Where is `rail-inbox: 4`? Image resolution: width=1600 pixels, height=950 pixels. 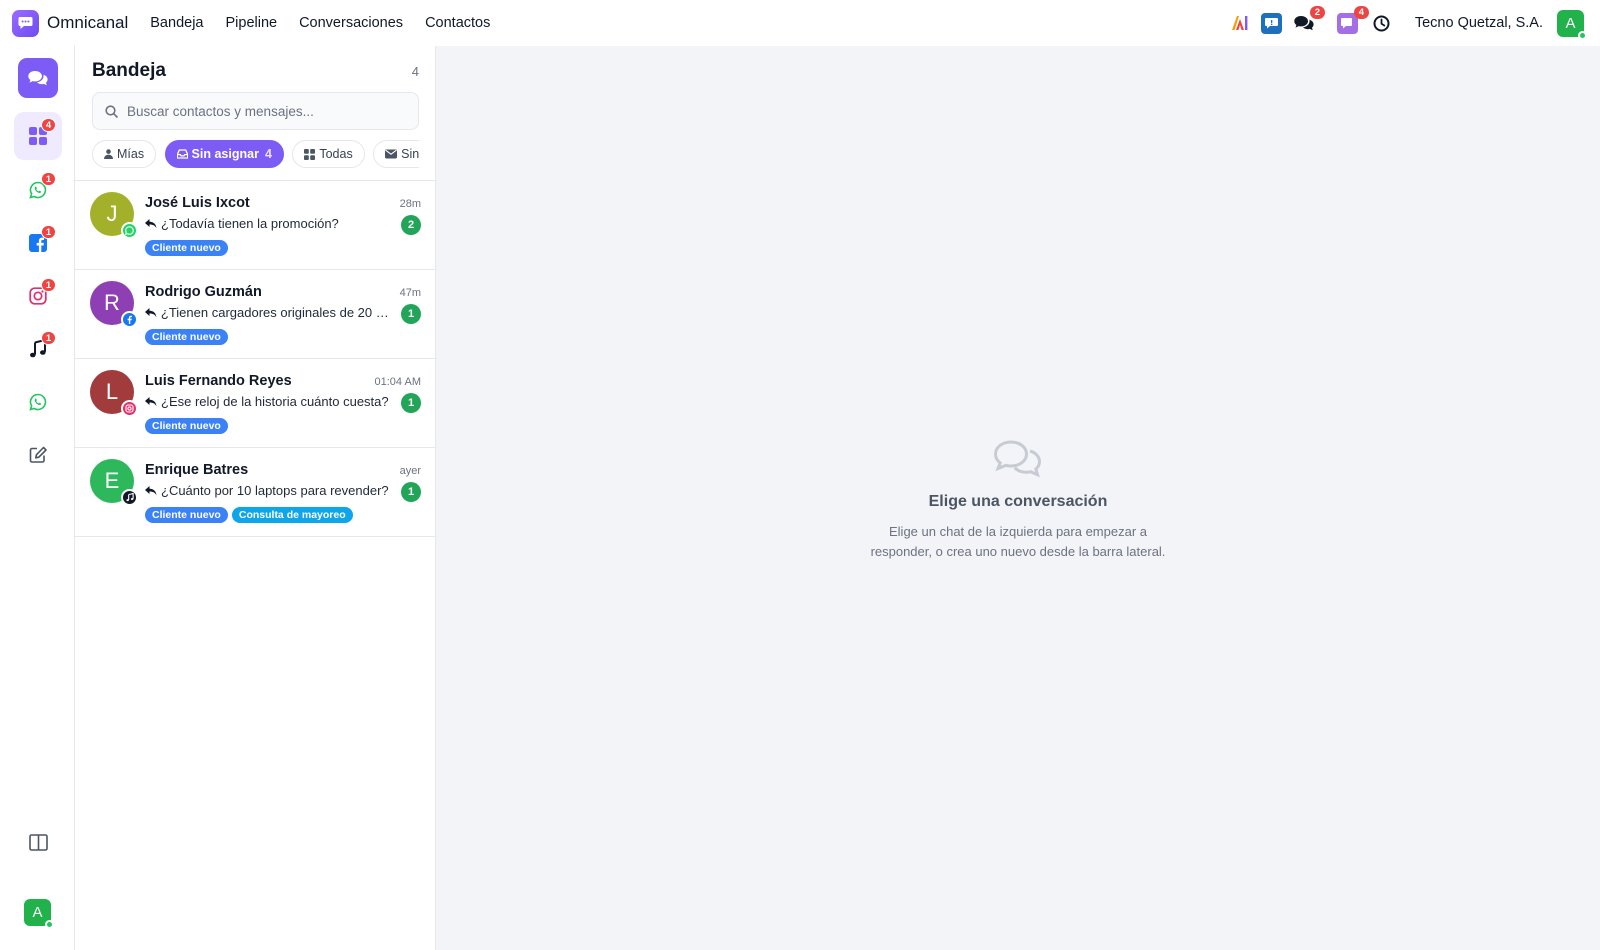 rail-inbox: 4 is located at coordinates (38, 136).